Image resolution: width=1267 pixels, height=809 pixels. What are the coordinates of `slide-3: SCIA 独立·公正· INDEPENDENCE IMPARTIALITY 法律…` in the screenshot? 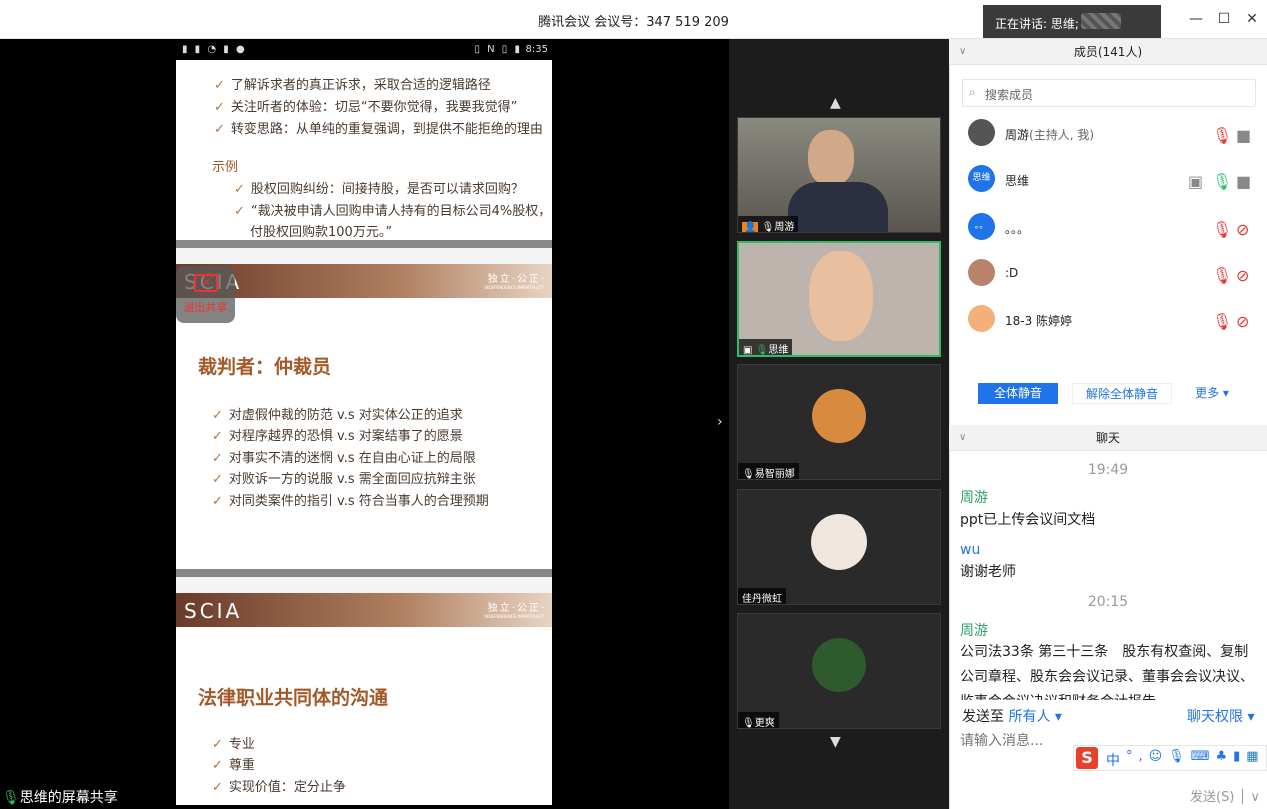 It's located at (364, 699).